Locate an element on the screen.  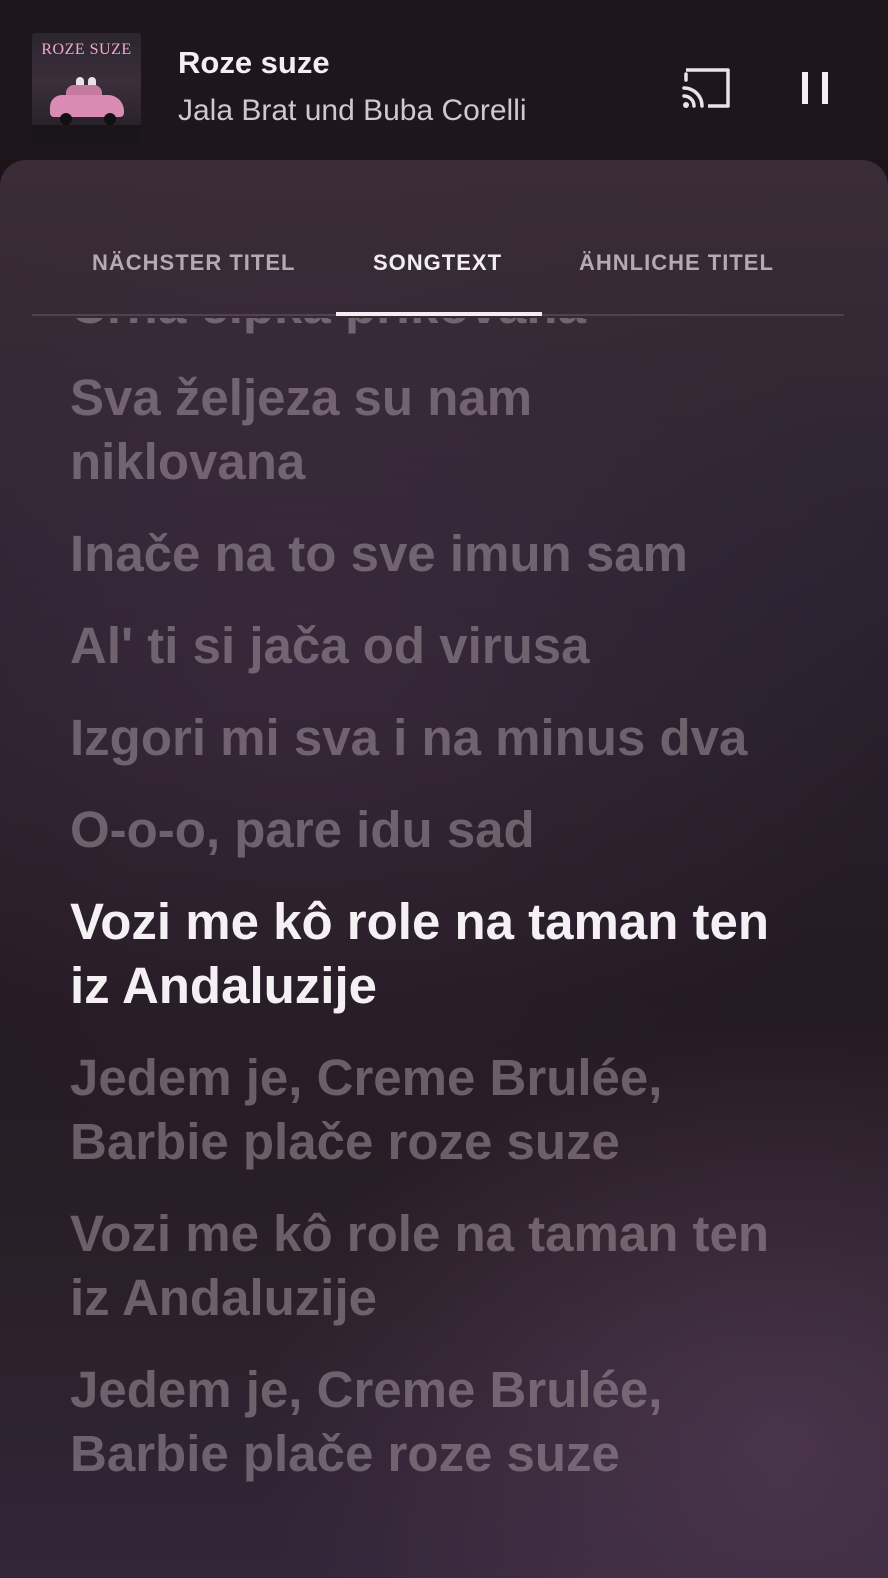
lyric-line: O-o-o, pare idu sad is located at coordinates (302, 829).